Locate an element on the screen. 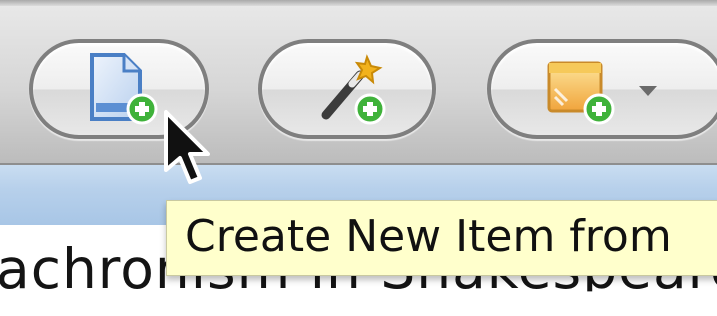 The width and height of the screenshot is (717, 316). wand-button is located at coordinates (347, 89).